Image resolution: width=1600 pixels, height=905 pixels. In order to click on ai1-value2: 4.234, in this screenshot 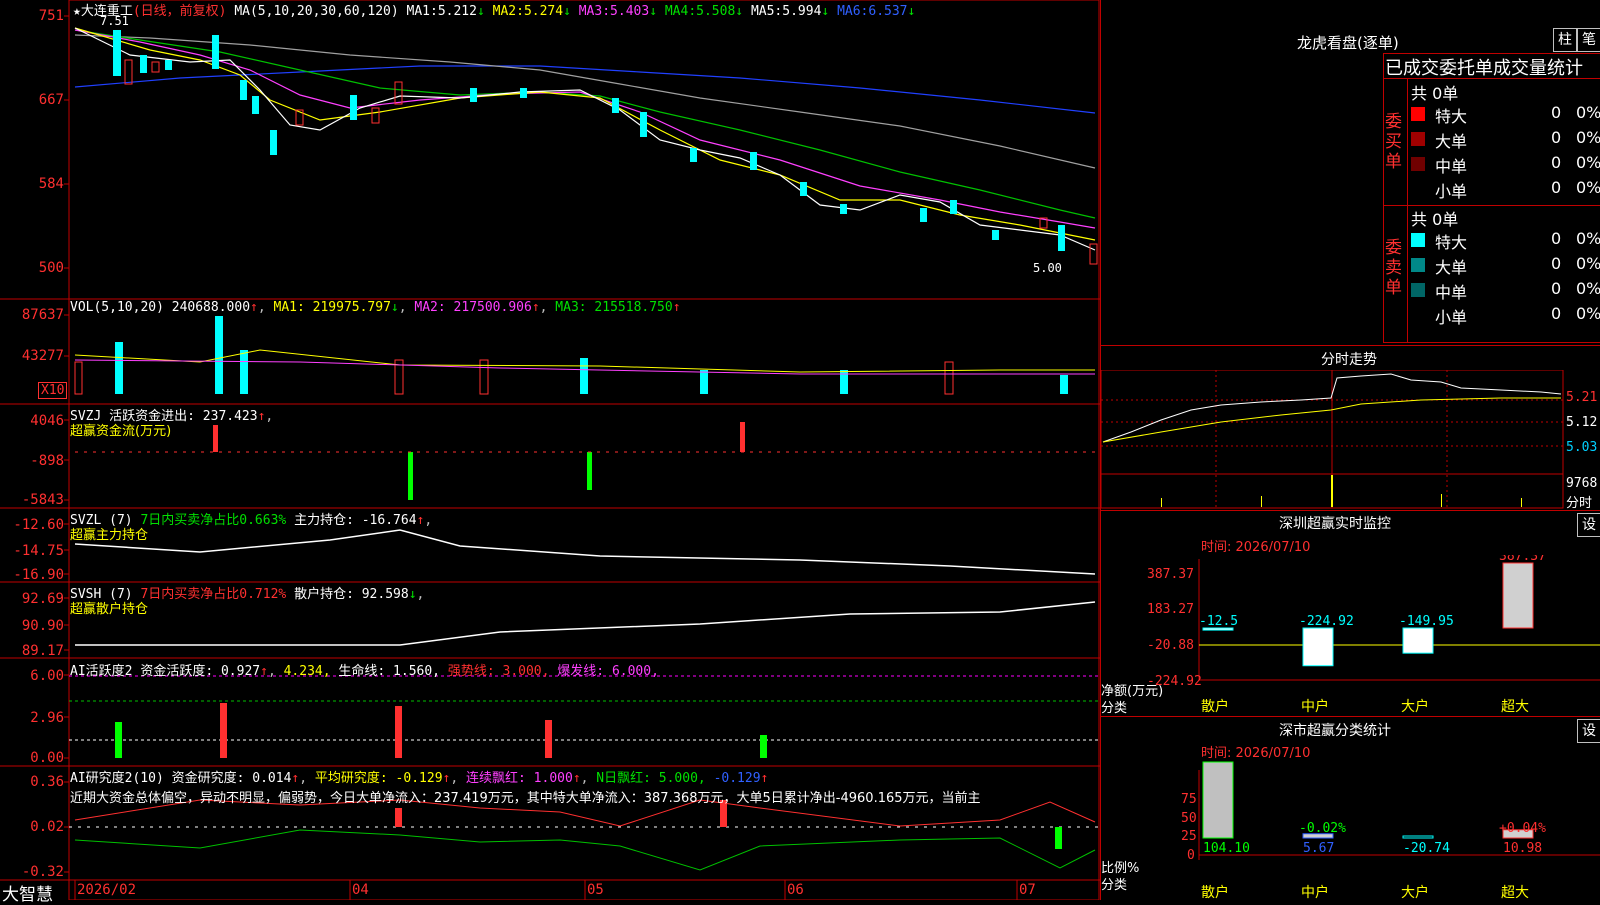, I will do `click(307, 671)`.